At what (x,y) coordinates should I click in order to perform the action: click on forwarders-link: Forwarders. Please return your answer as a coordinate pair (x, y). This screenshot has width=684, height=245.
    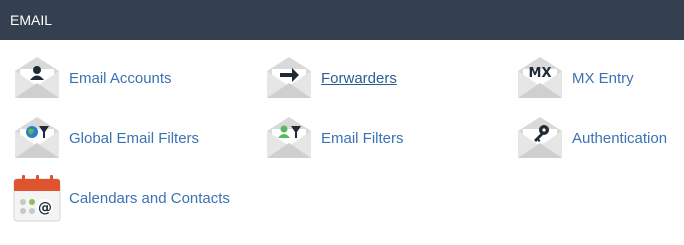
    Looking at the image, I should click on (330, 78).